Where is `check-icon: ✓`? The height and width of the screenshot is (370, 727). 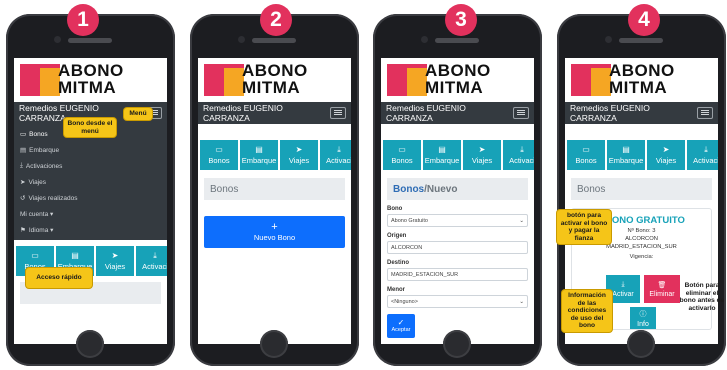
check-icon: ✓ is located at coordinates (401, 322).